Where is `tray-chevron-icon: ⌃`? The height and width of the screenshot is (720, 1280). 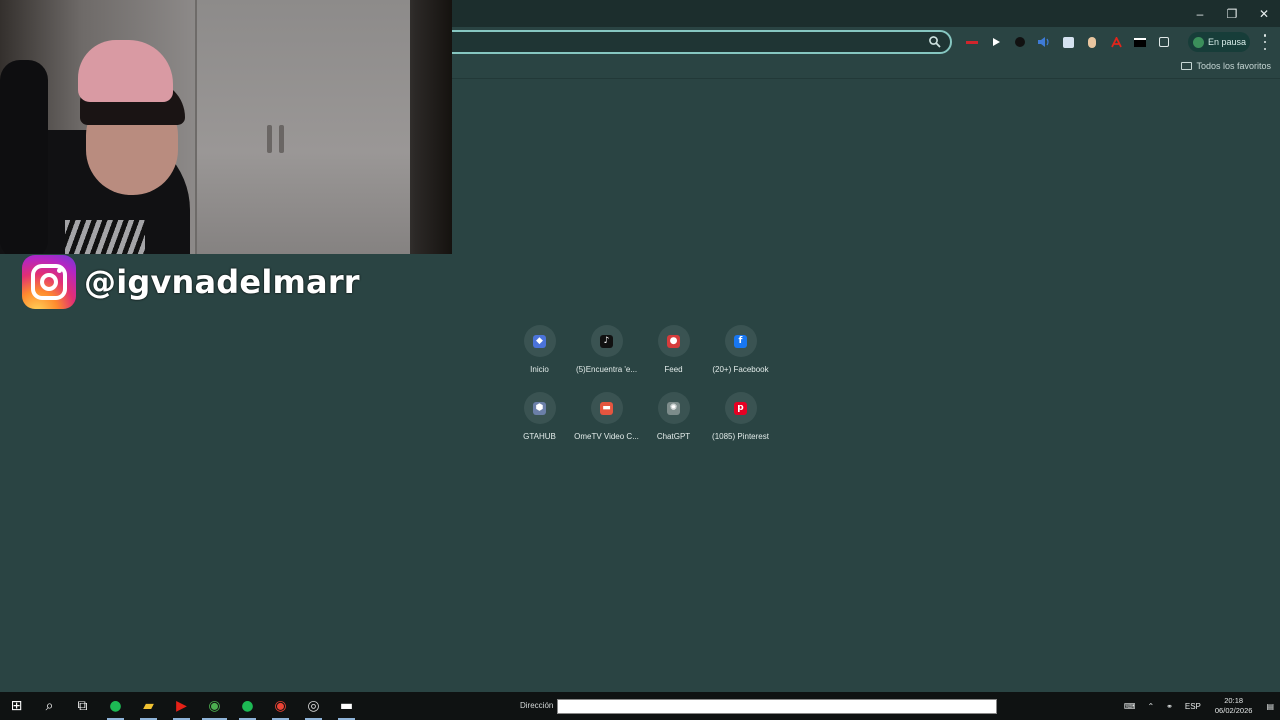 tray-chevron-icon: ⌃ is located at coordinates (1150, 706).